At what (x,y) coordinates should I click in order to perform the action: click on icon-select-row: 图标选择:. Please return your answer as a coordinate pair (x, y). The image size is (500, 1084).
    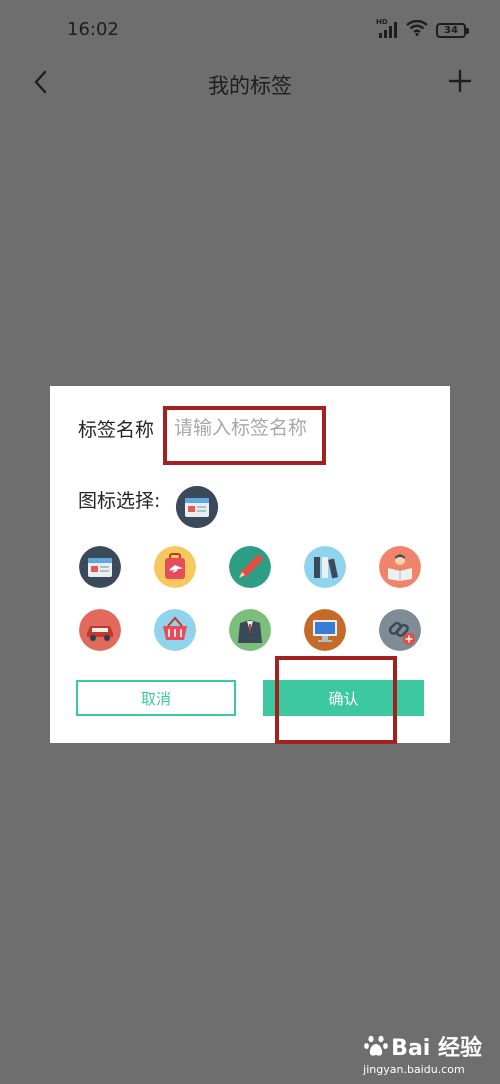
    Looking at the image, I should click on (119, 499).